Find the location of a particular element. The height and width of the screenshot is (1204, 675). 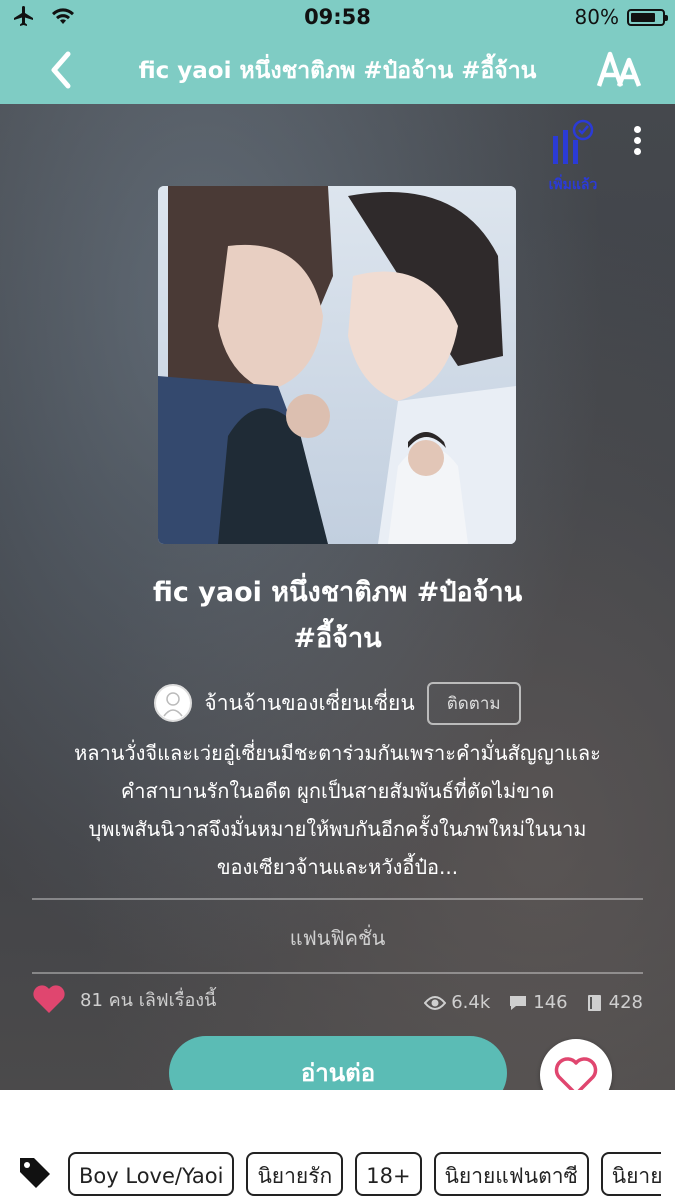

font-size-icon is located at coordinates (619, 69).